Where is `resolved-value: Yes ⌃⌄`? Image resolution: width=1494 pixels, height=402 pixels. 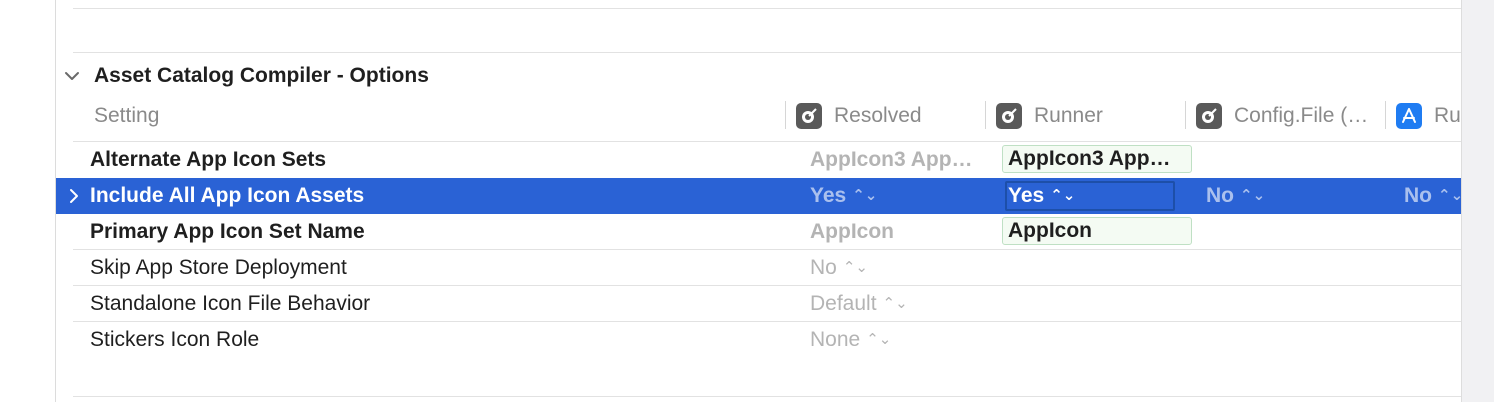
resolved-value: Yes ⌃⌄ is located at coordinates (843, 196).